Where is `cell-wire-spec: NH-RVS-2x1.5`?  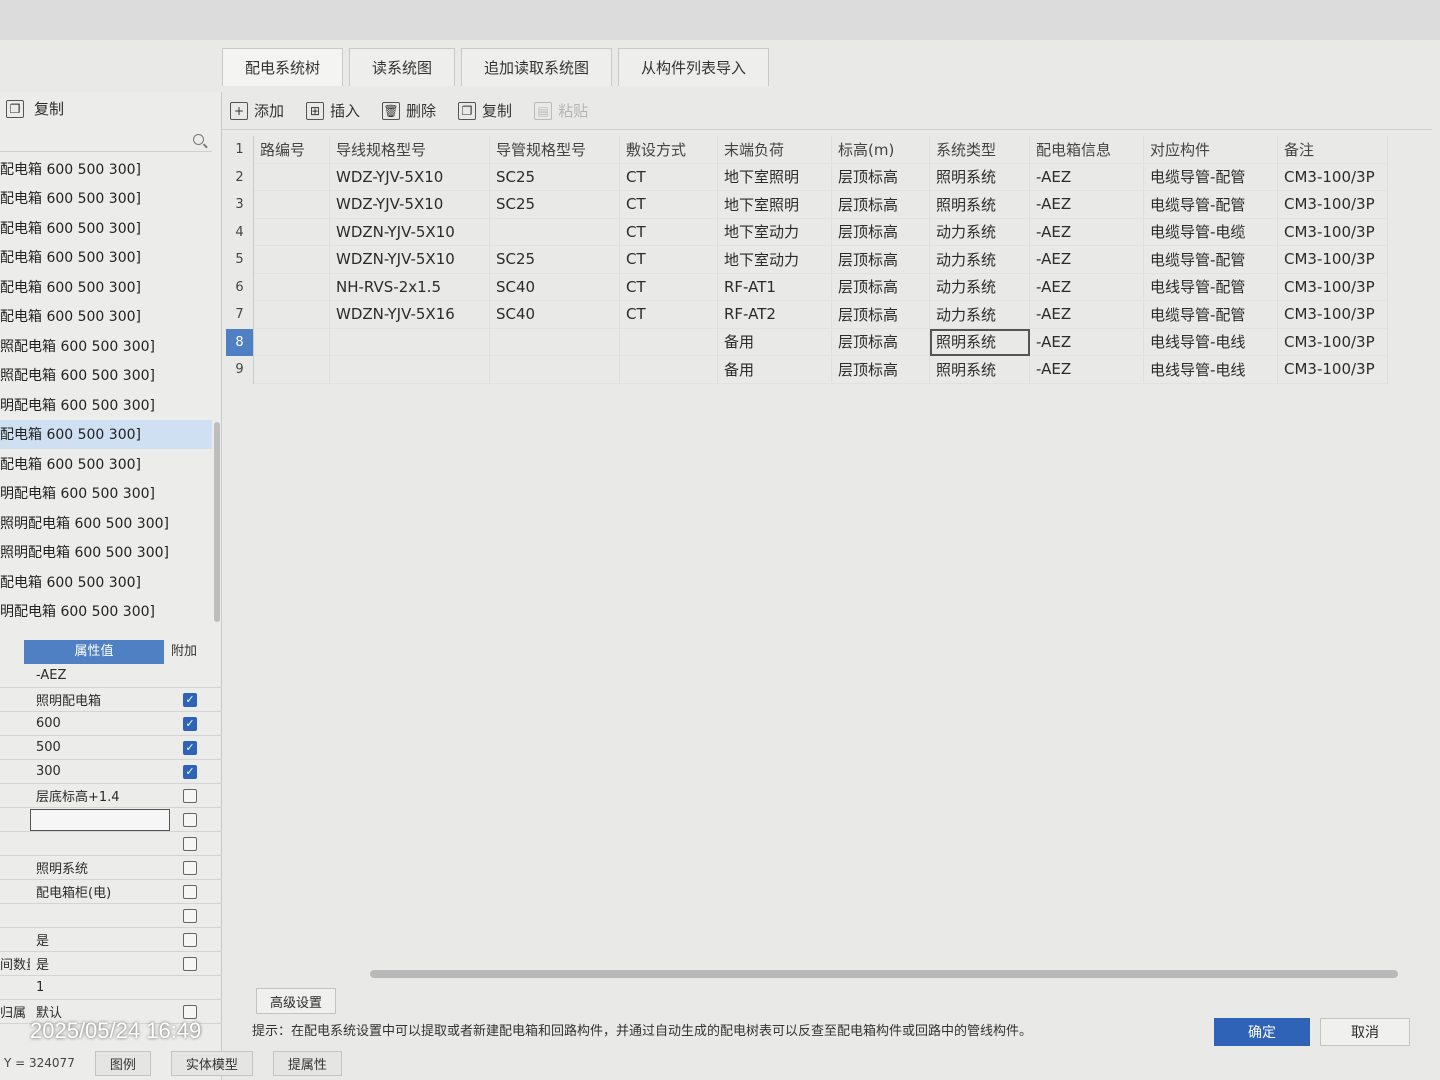
cell-wire-spec: NH-RVS-2x1.5 is located at coordinates (410, 287).